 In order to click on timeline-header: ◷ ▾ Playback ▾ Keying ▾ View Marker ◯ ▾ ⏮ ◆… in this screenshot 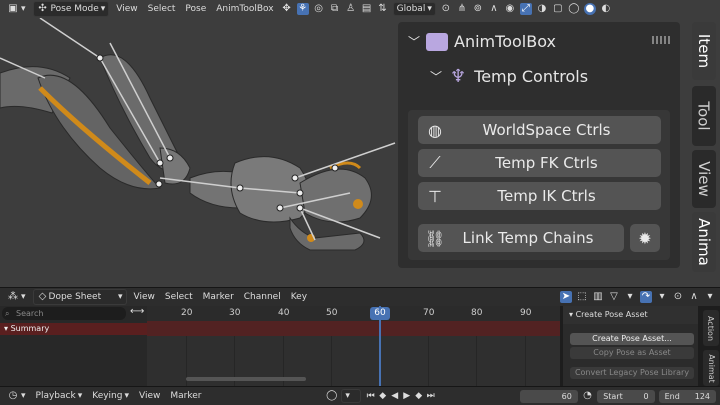, I will do `click(360, 395)`.